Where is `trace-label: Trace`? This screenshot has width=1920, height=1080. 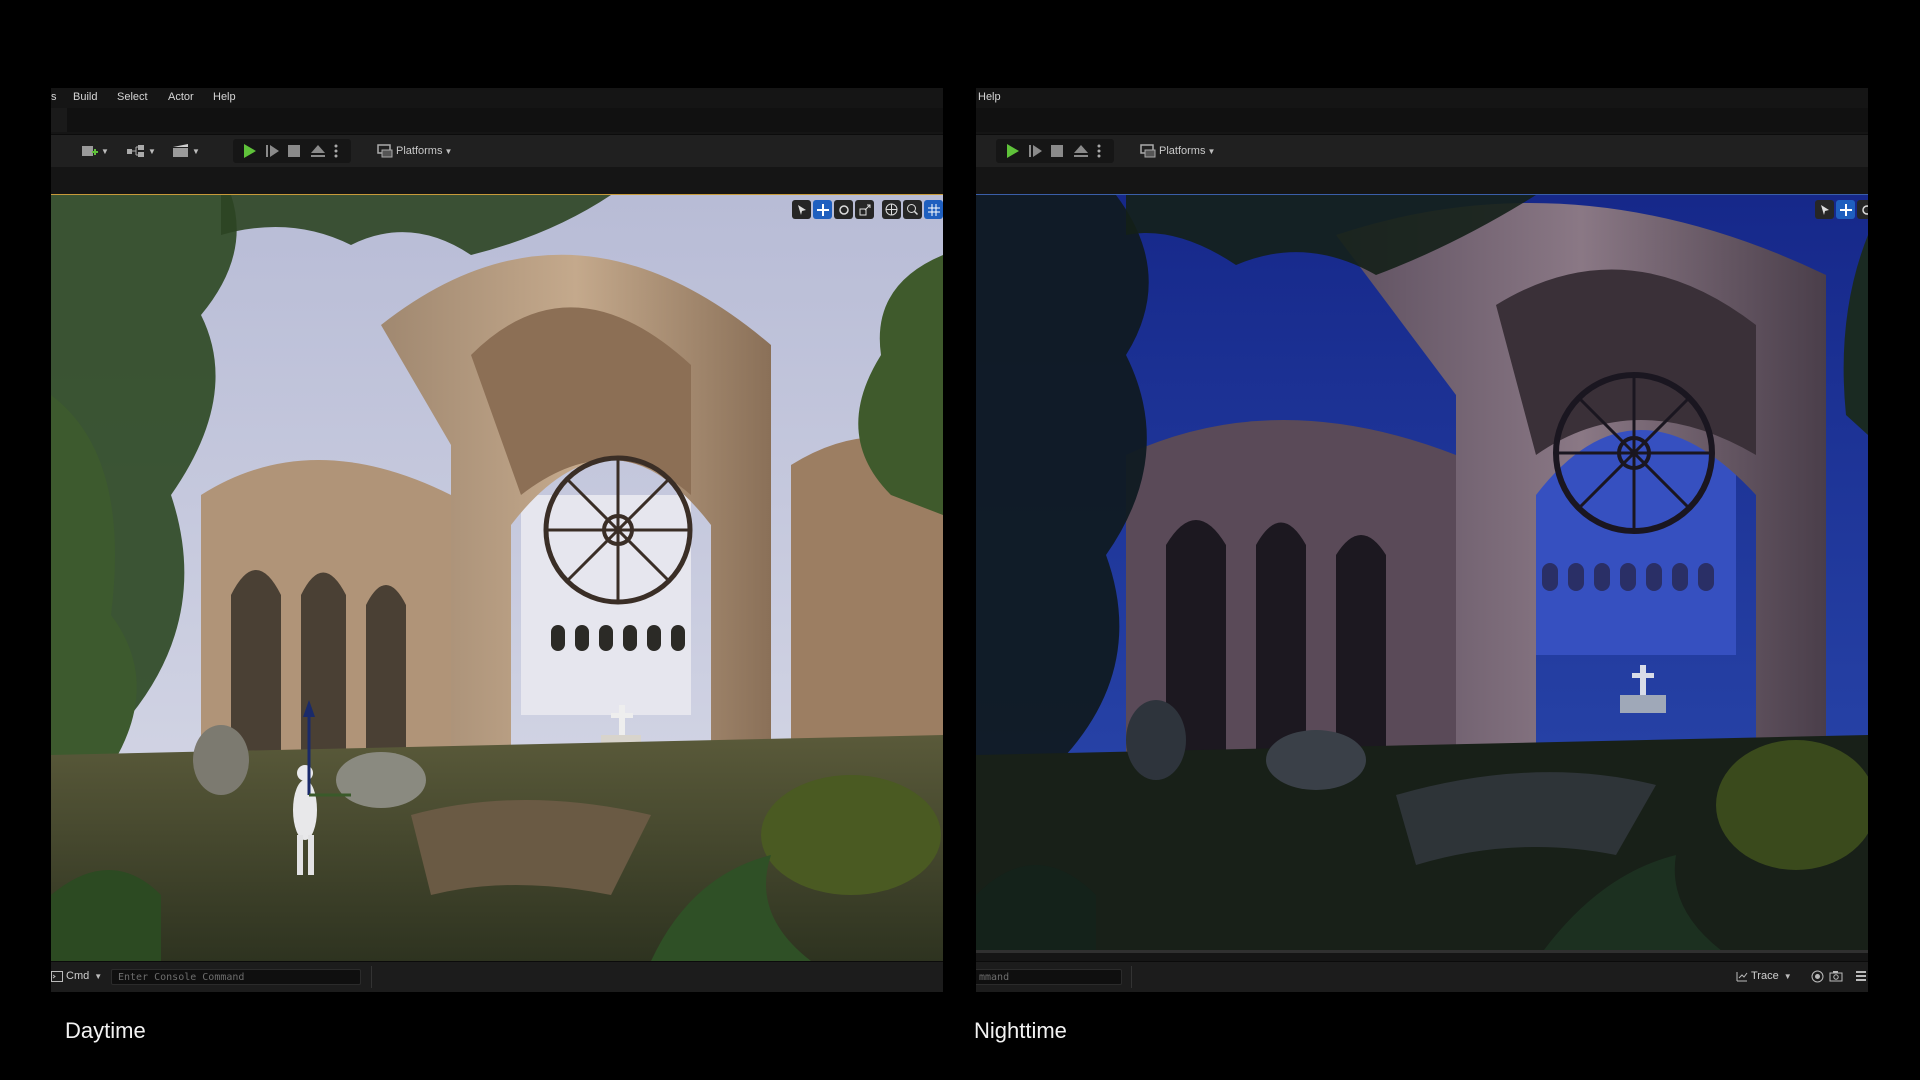 trace-label: Trace is located at coordinates (1765, 976).